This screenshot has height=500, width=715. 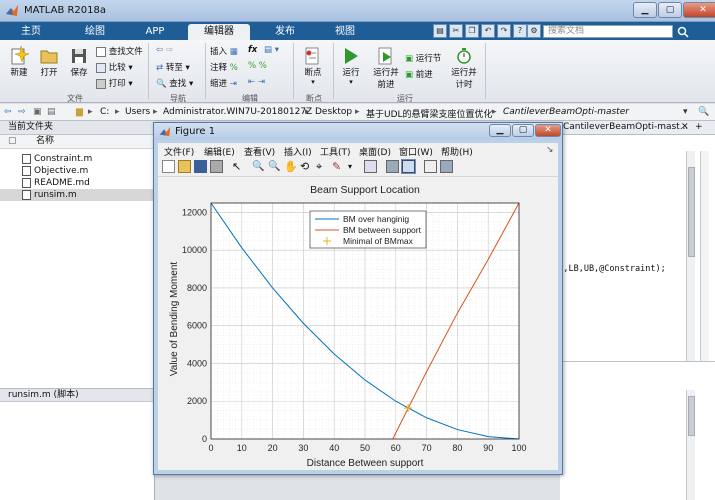 I want to click on add-tab-icon: +, so click(x=699, y=127).